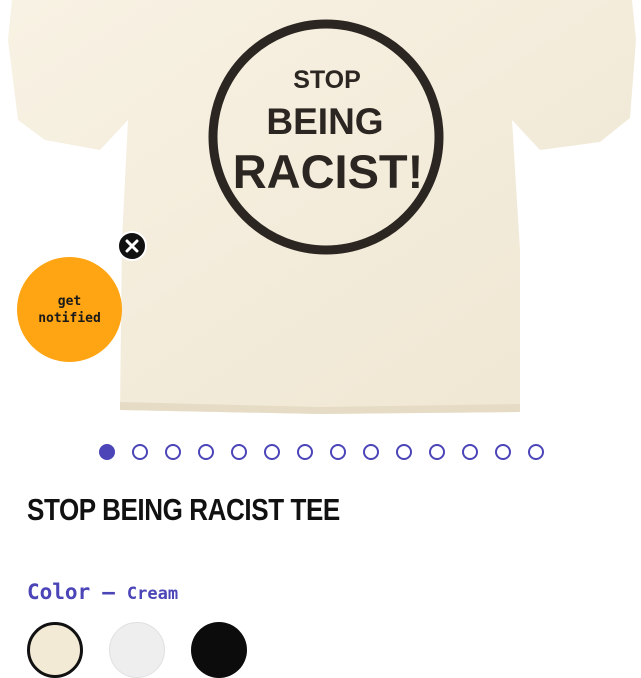 Image resolution: width=641 pixels, height=678 pixels. Describe the element at coordinates (59, 592) in the screenshot. I see `color-label: Color` at that location.